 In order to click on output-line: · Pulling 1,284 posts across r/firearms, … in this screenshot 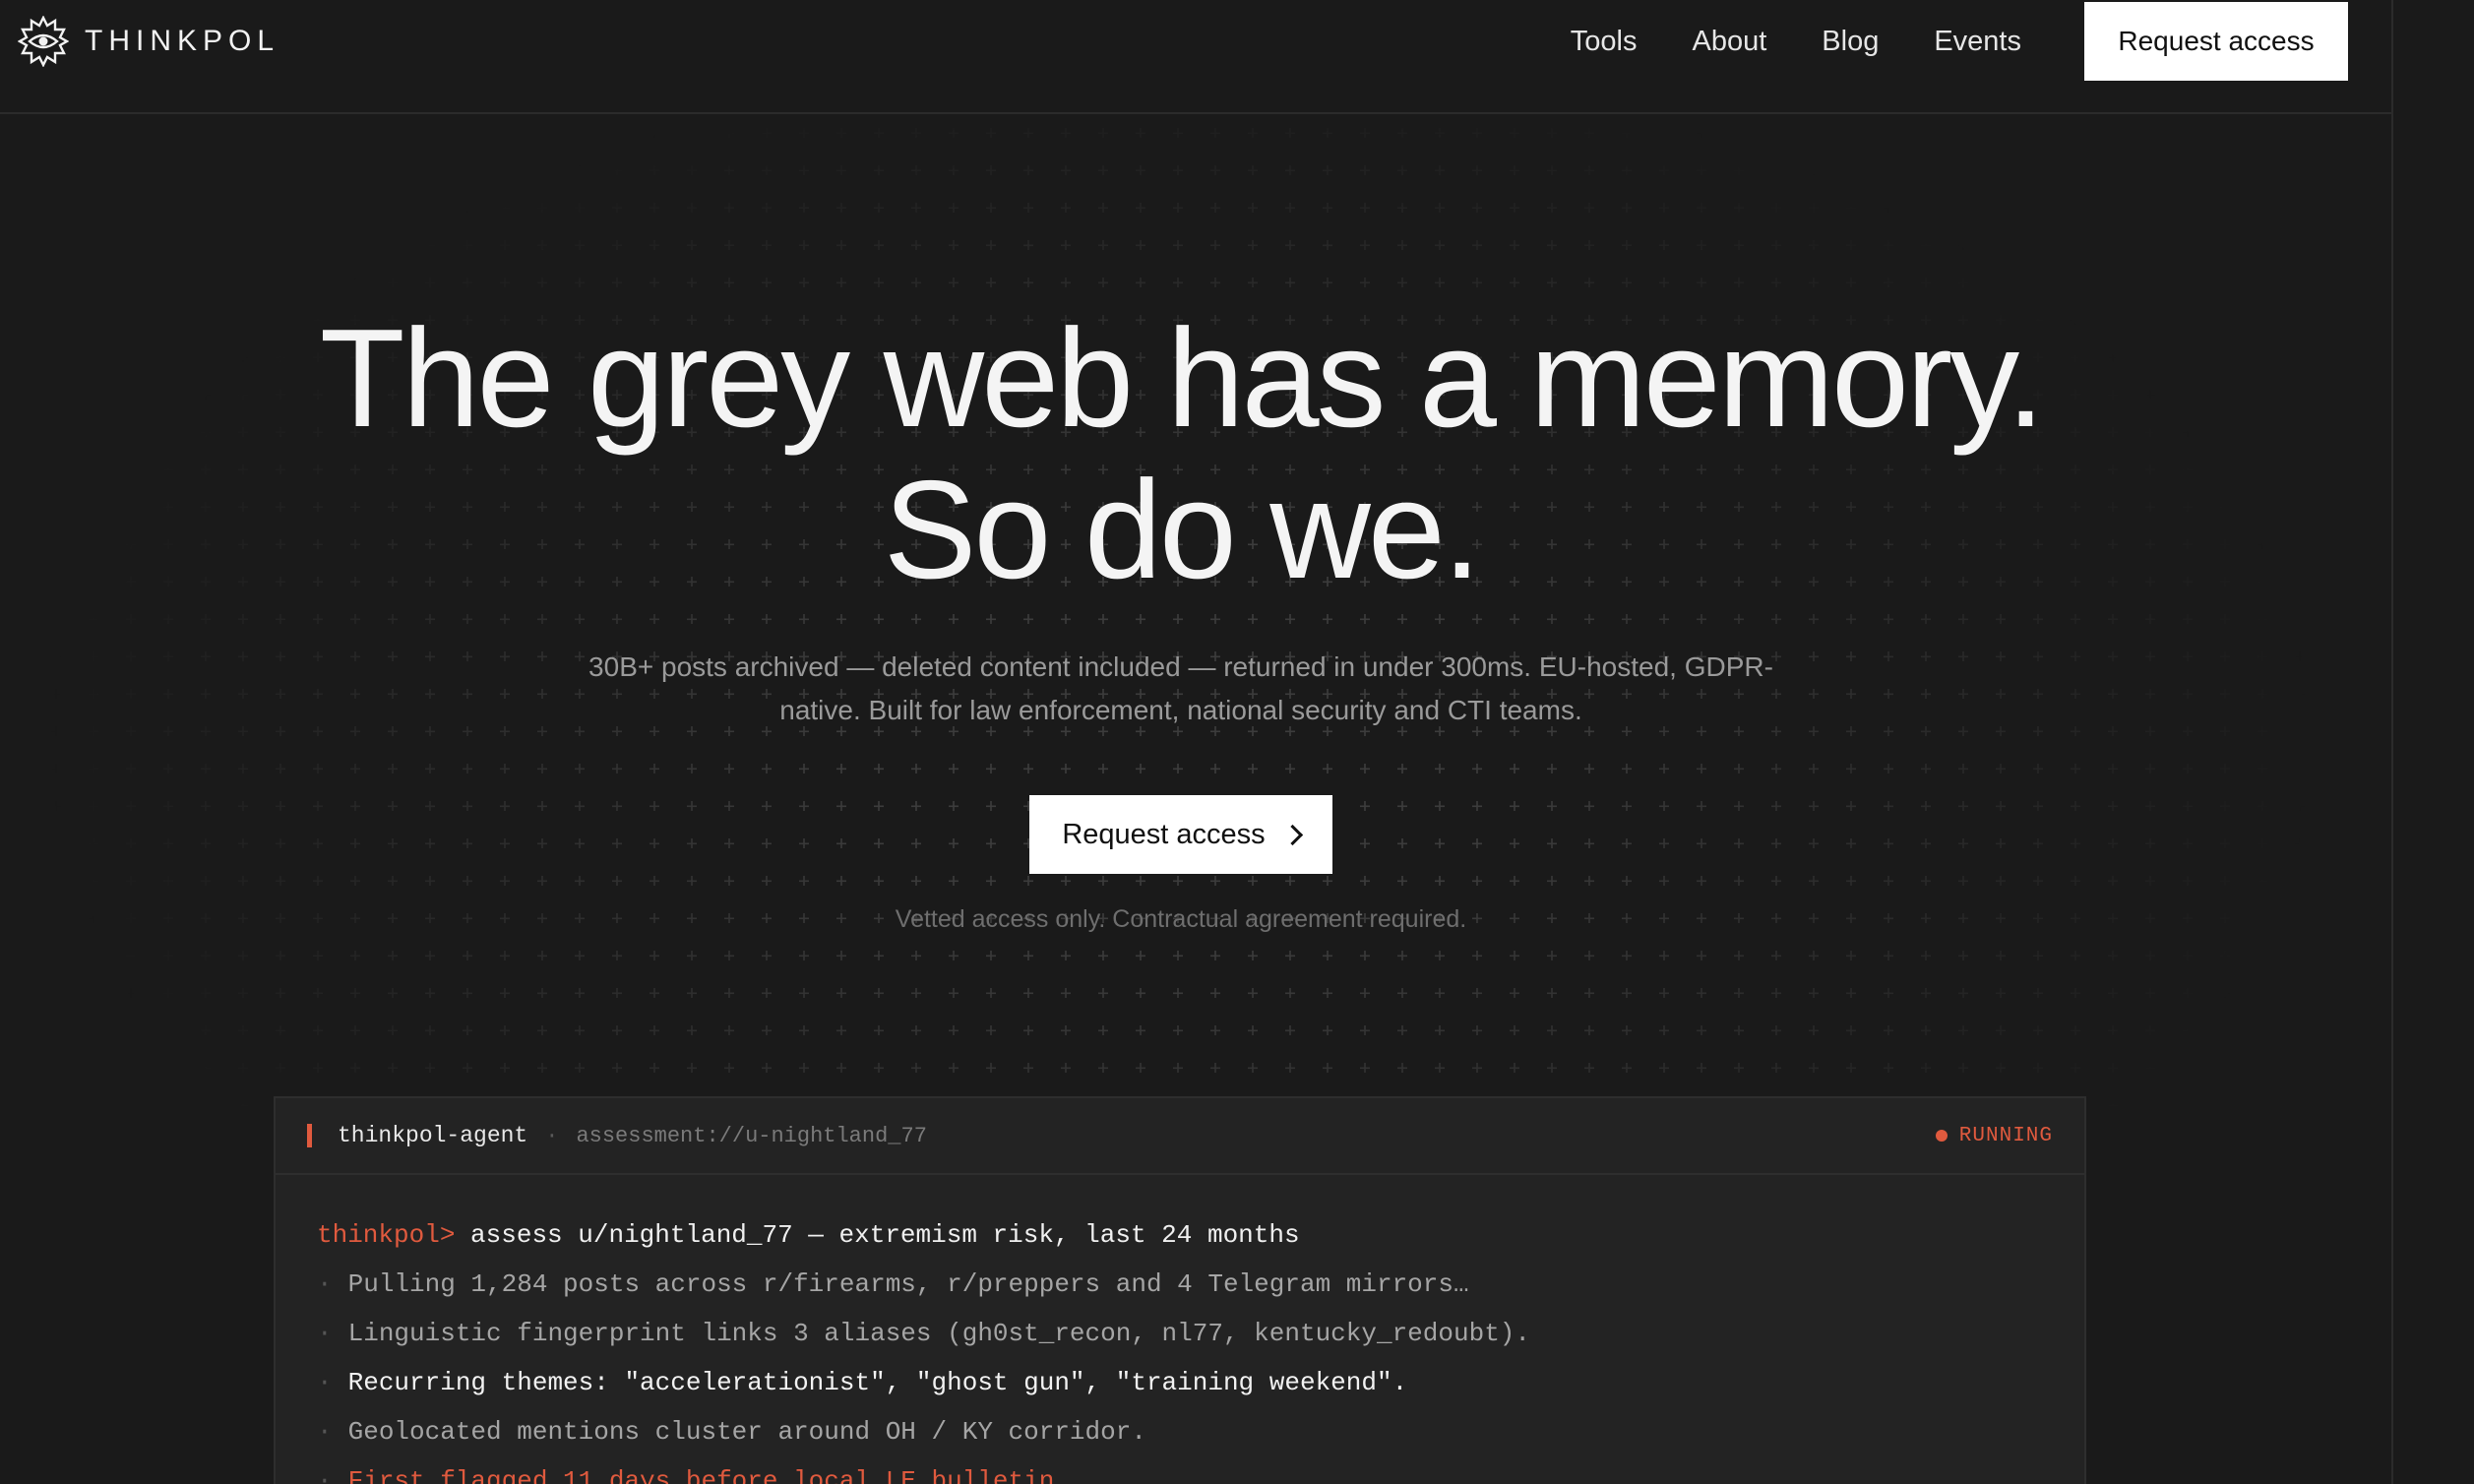, I will do `click(1200, 1285)`.